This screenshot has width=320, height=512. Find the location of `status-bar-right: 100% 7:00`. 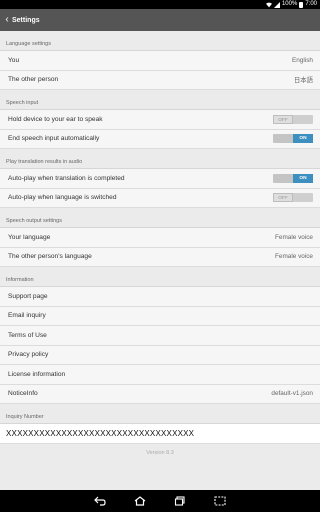

status-bar-right: 100% 7:00 is located at coordinates (291, 4).